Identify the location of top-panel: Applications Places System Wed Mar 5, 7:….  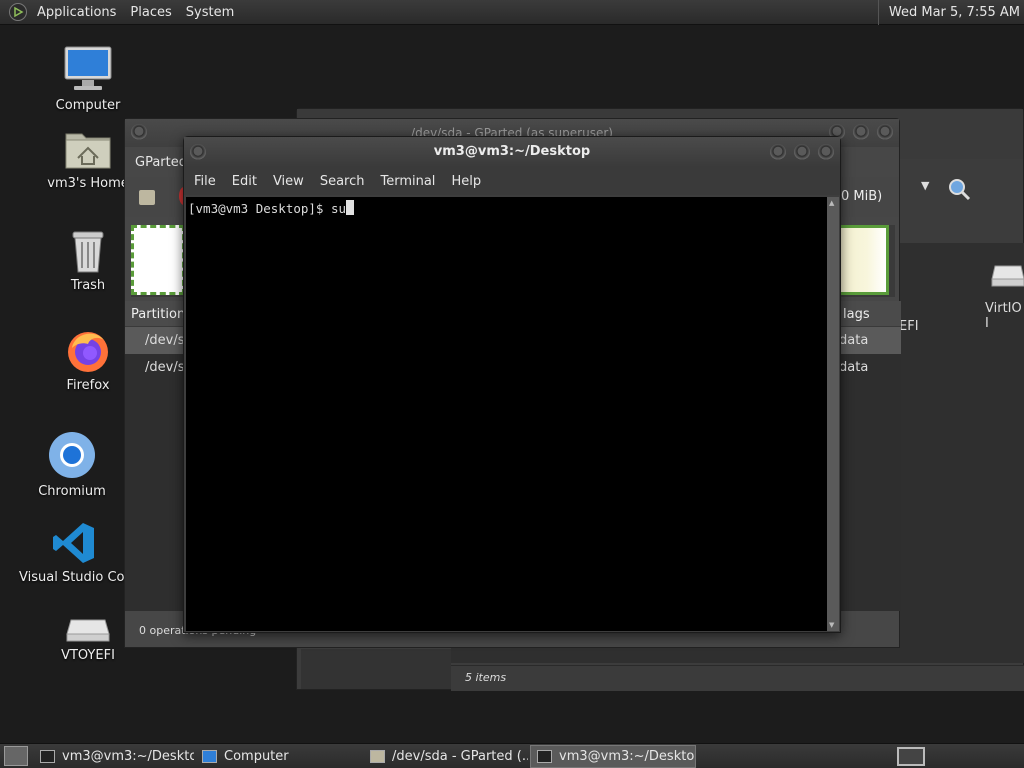
(512, 12).